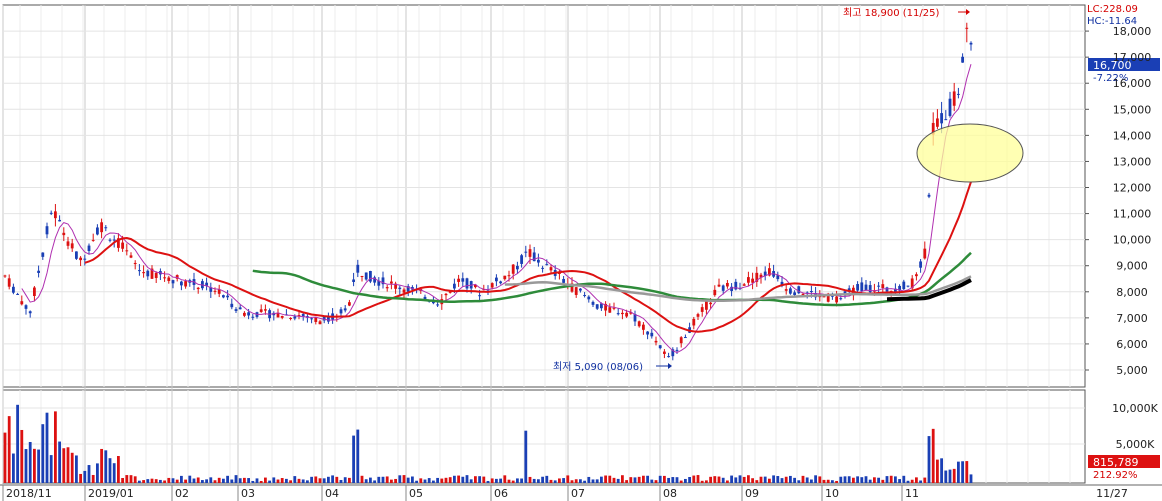 This screenshot has width=1162, height=501. I want to click on volume-current-pct: 212.92%, so click(1115, 475).